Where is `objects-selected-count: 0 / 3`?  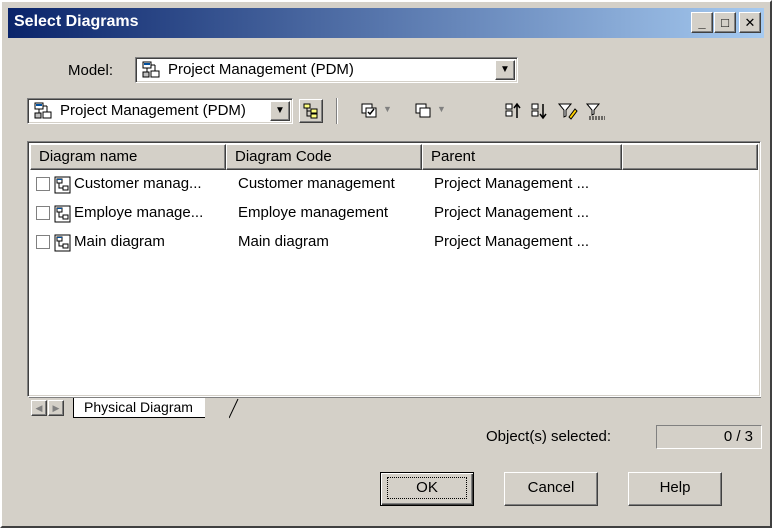
objects-selected-count: 0 / 3 is located at coordinates (709, 437).